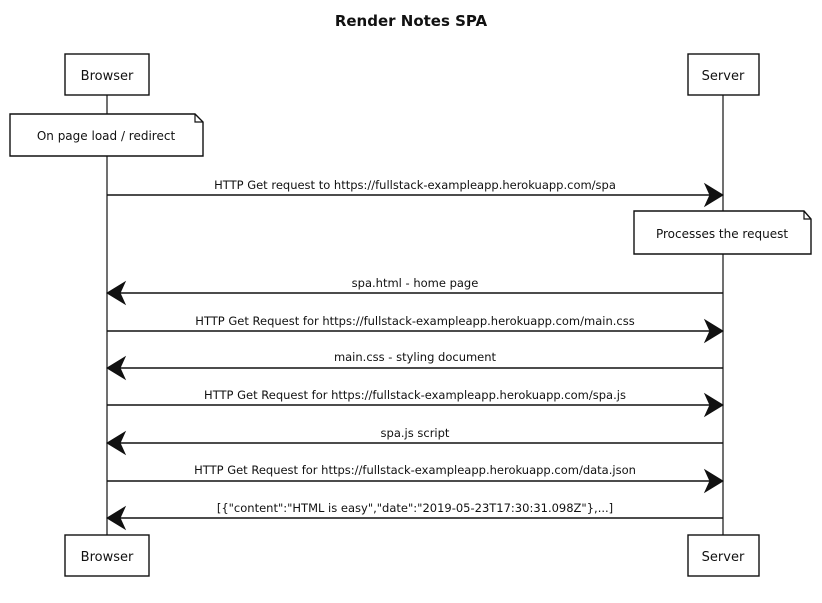 This screenshot has width=822, height=603. Describe the element at coordinates (415, 433) in the screenshot. I see `message-6-label: spa.js script` at that location.